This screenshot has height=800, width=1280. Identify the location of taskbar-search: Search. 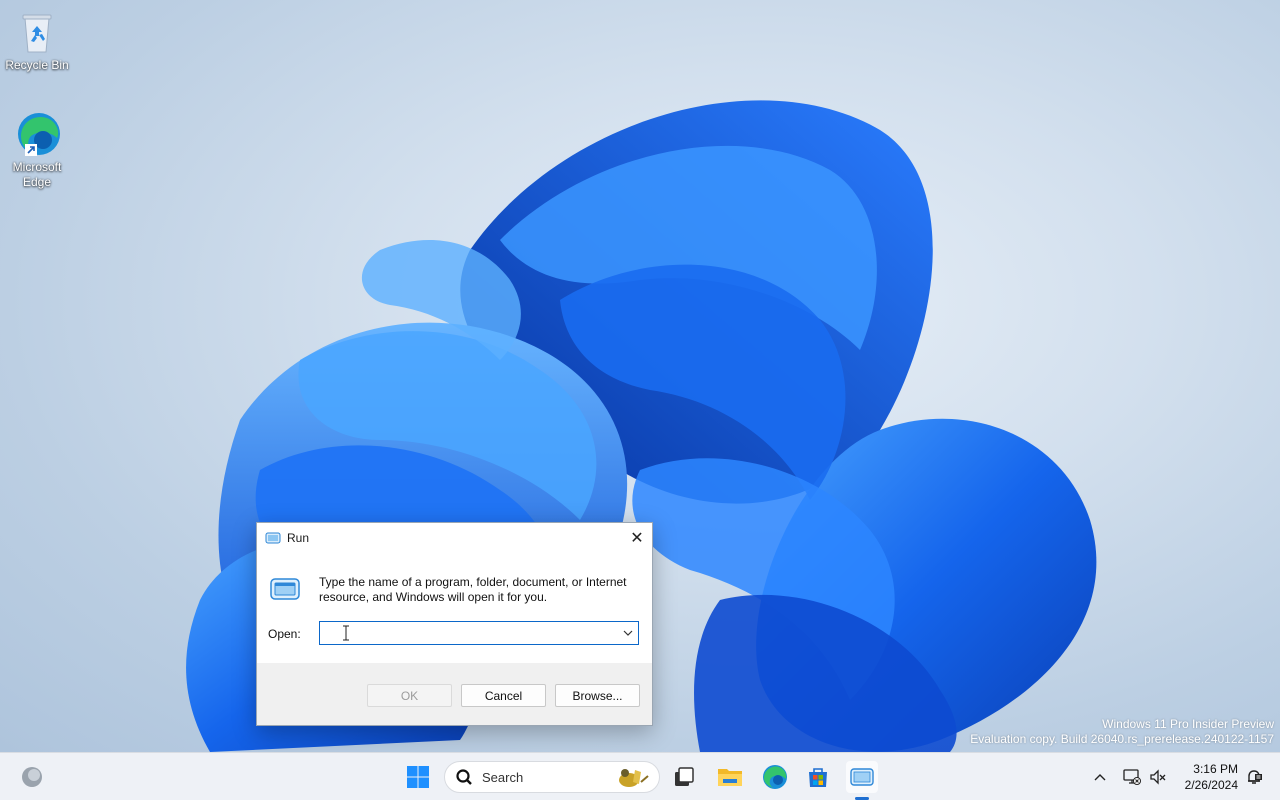
(552, 777).